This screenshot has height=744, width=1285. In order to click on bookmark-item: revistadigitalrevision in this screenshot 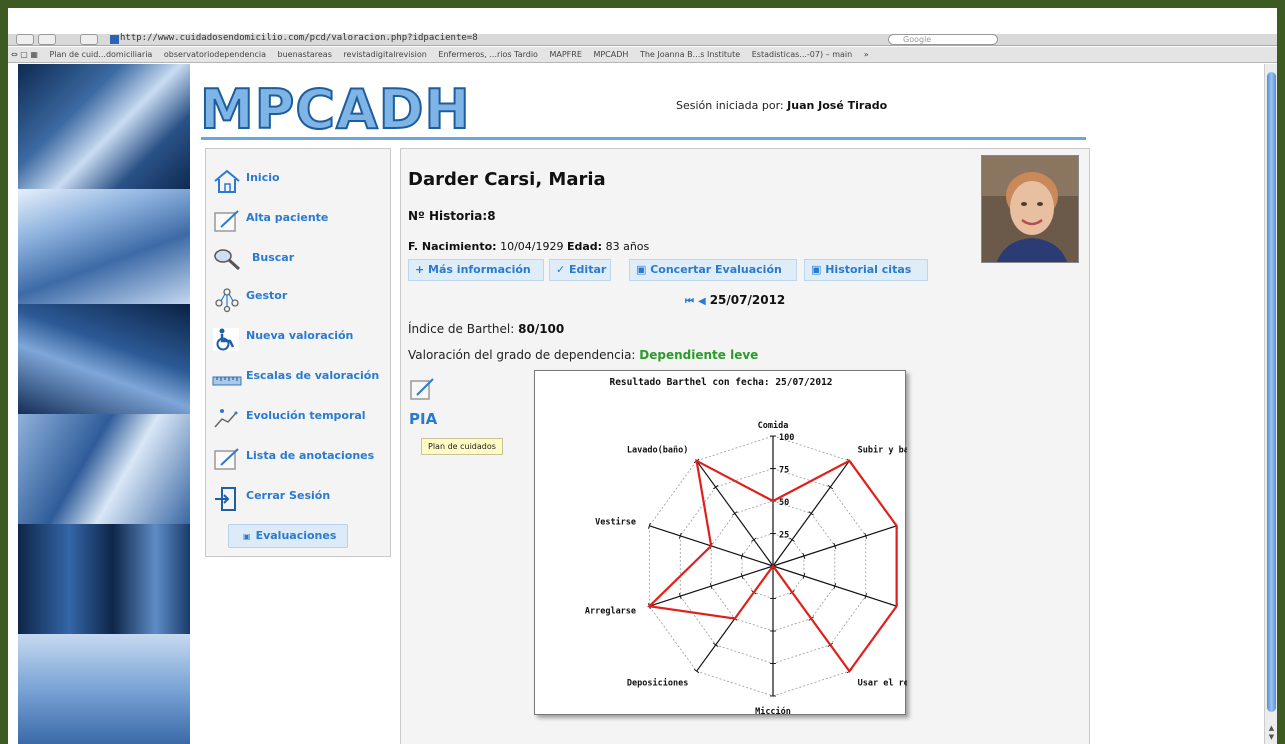, I will do `click(384, 54)`.